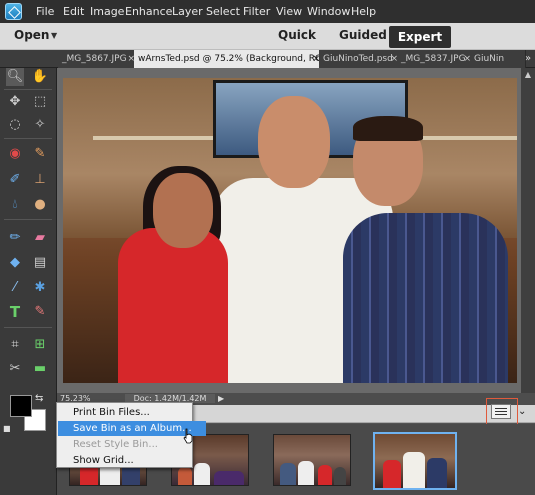 The image size is (535, 495). I want to click on brush-tool-icon: ✏, so click(15, 238).